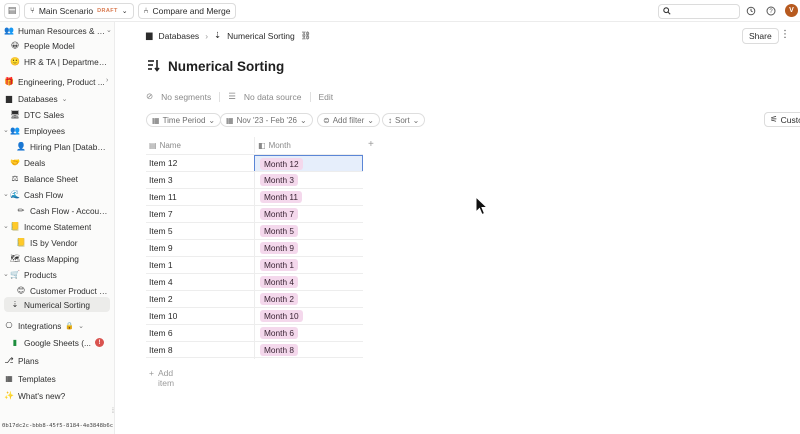 This screenshot has width=800, height=434. Describe the element at coordinates (15, 61) in the screenshot. I see `emoji-icon: 🙂` at that location.